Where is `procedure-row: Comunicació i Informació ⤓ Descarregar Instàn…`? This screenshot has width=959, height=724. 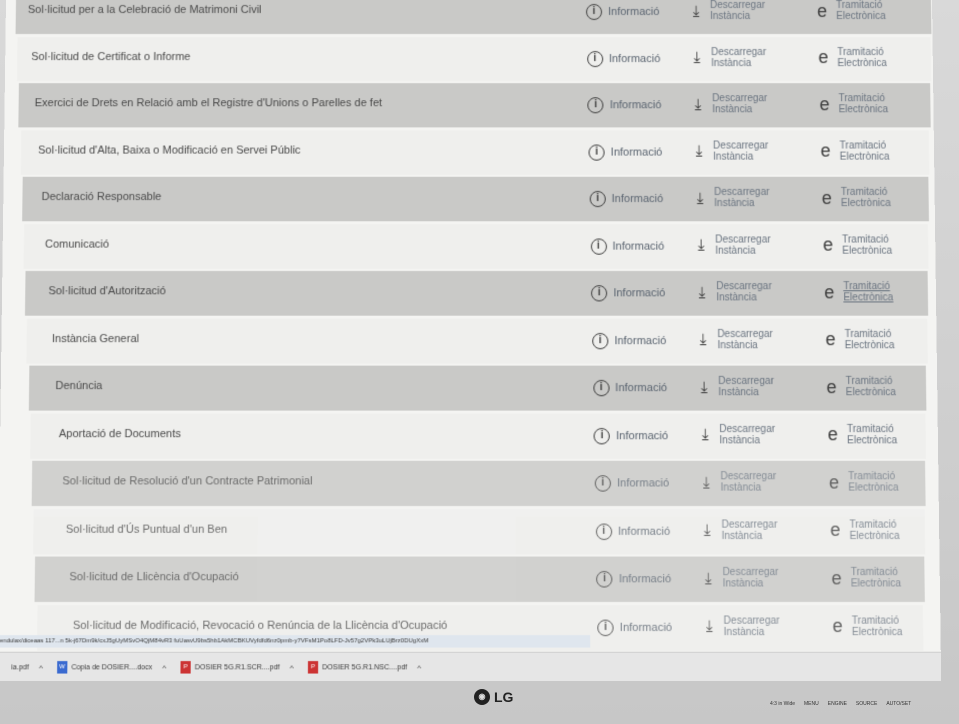 procedure-row: Comunicació i Informació ⤓ Descarregar Instàn… is located at coordinates (476, 246).